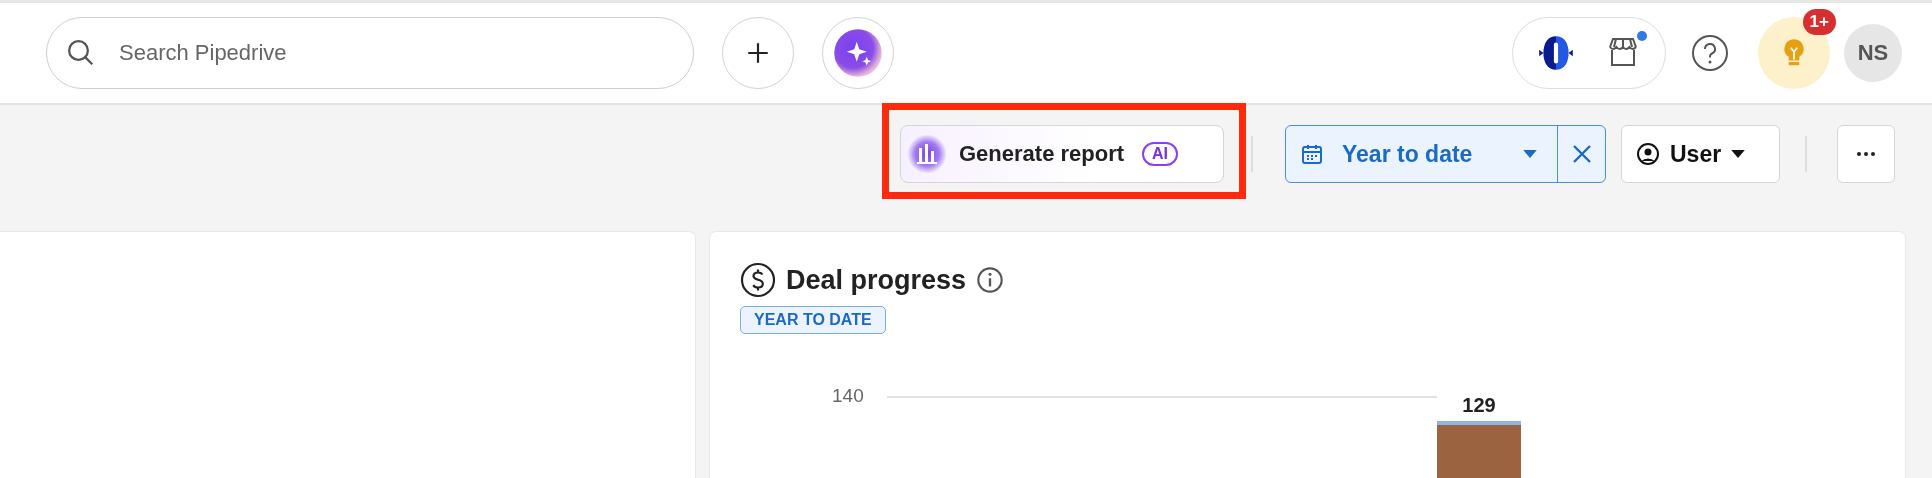 Image resolution: width=1932 pixels, height=478 pixels. I want to click on dollar-icon, so click(758, 280).